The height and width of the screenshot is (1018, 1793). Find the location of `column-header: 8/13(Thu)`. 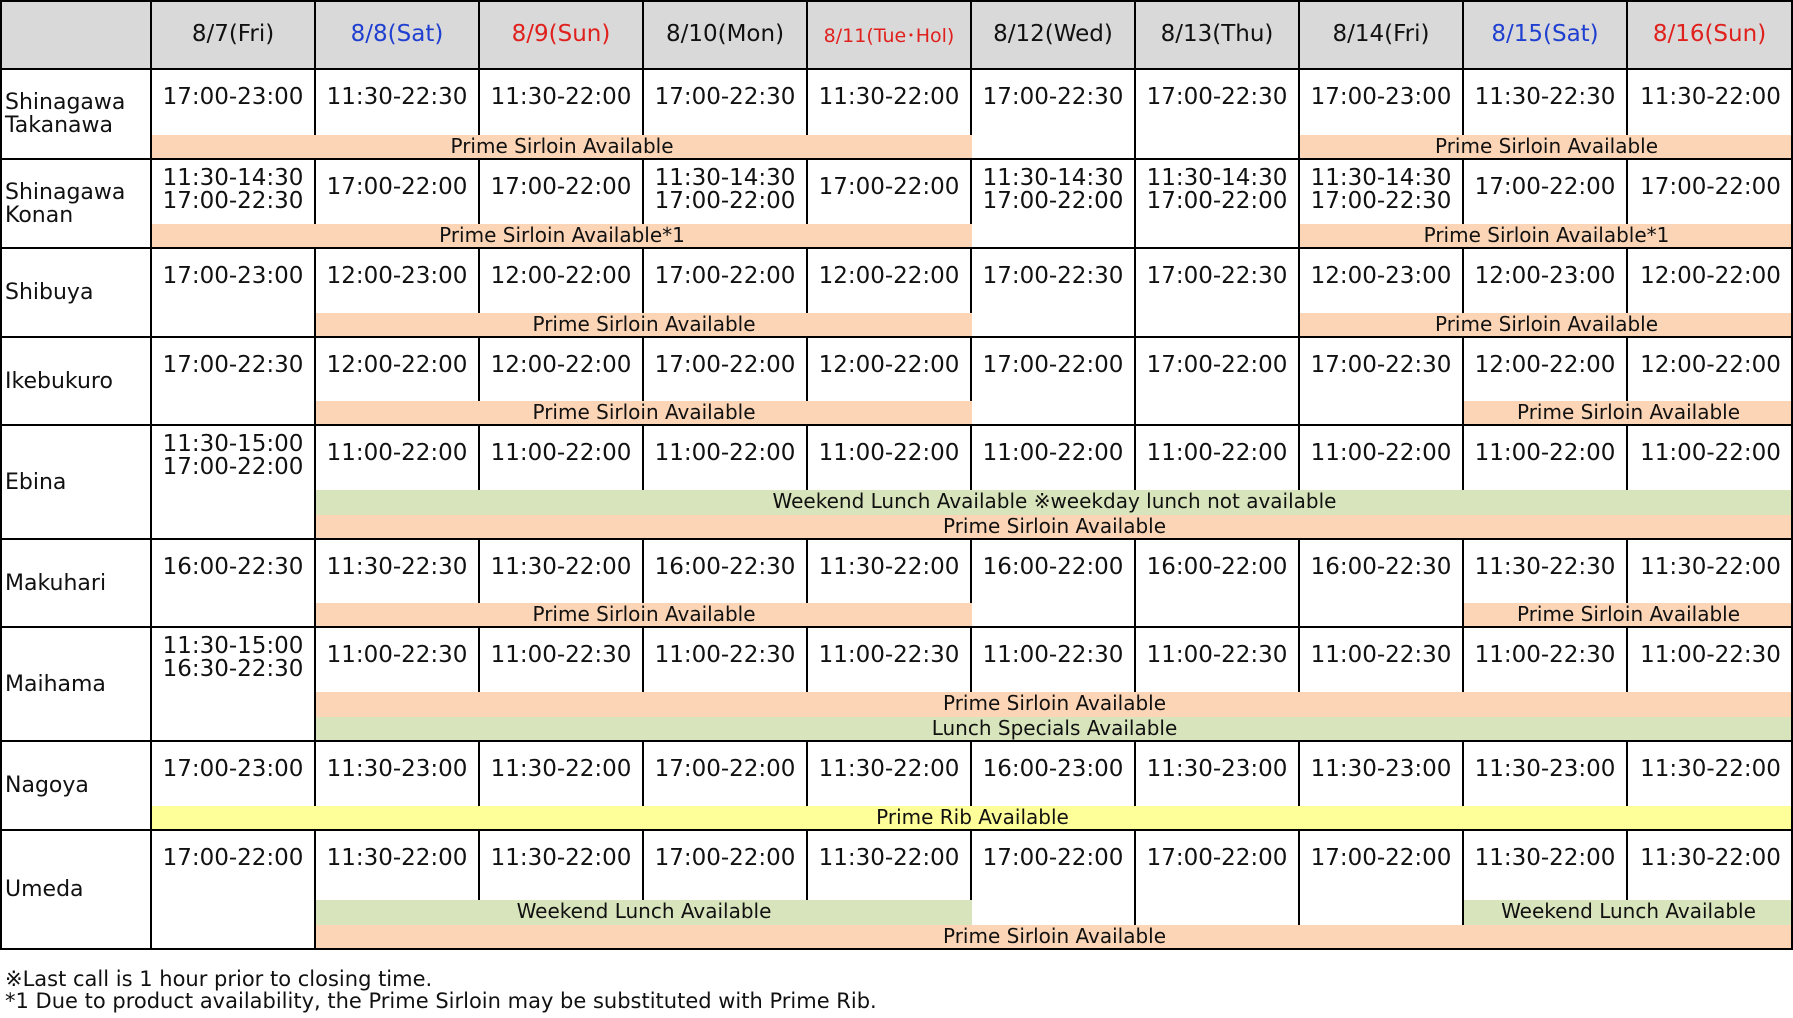

column-header: 8/13(Thu) is located at coordinates (1218, 35).